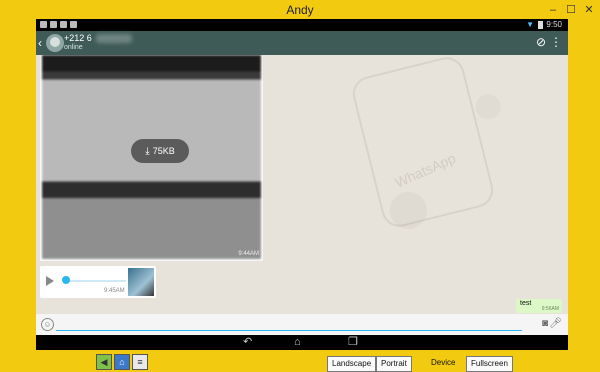 The image size is (600, 372). I want to click on emoji-icon: ☺, so click(47, 324).